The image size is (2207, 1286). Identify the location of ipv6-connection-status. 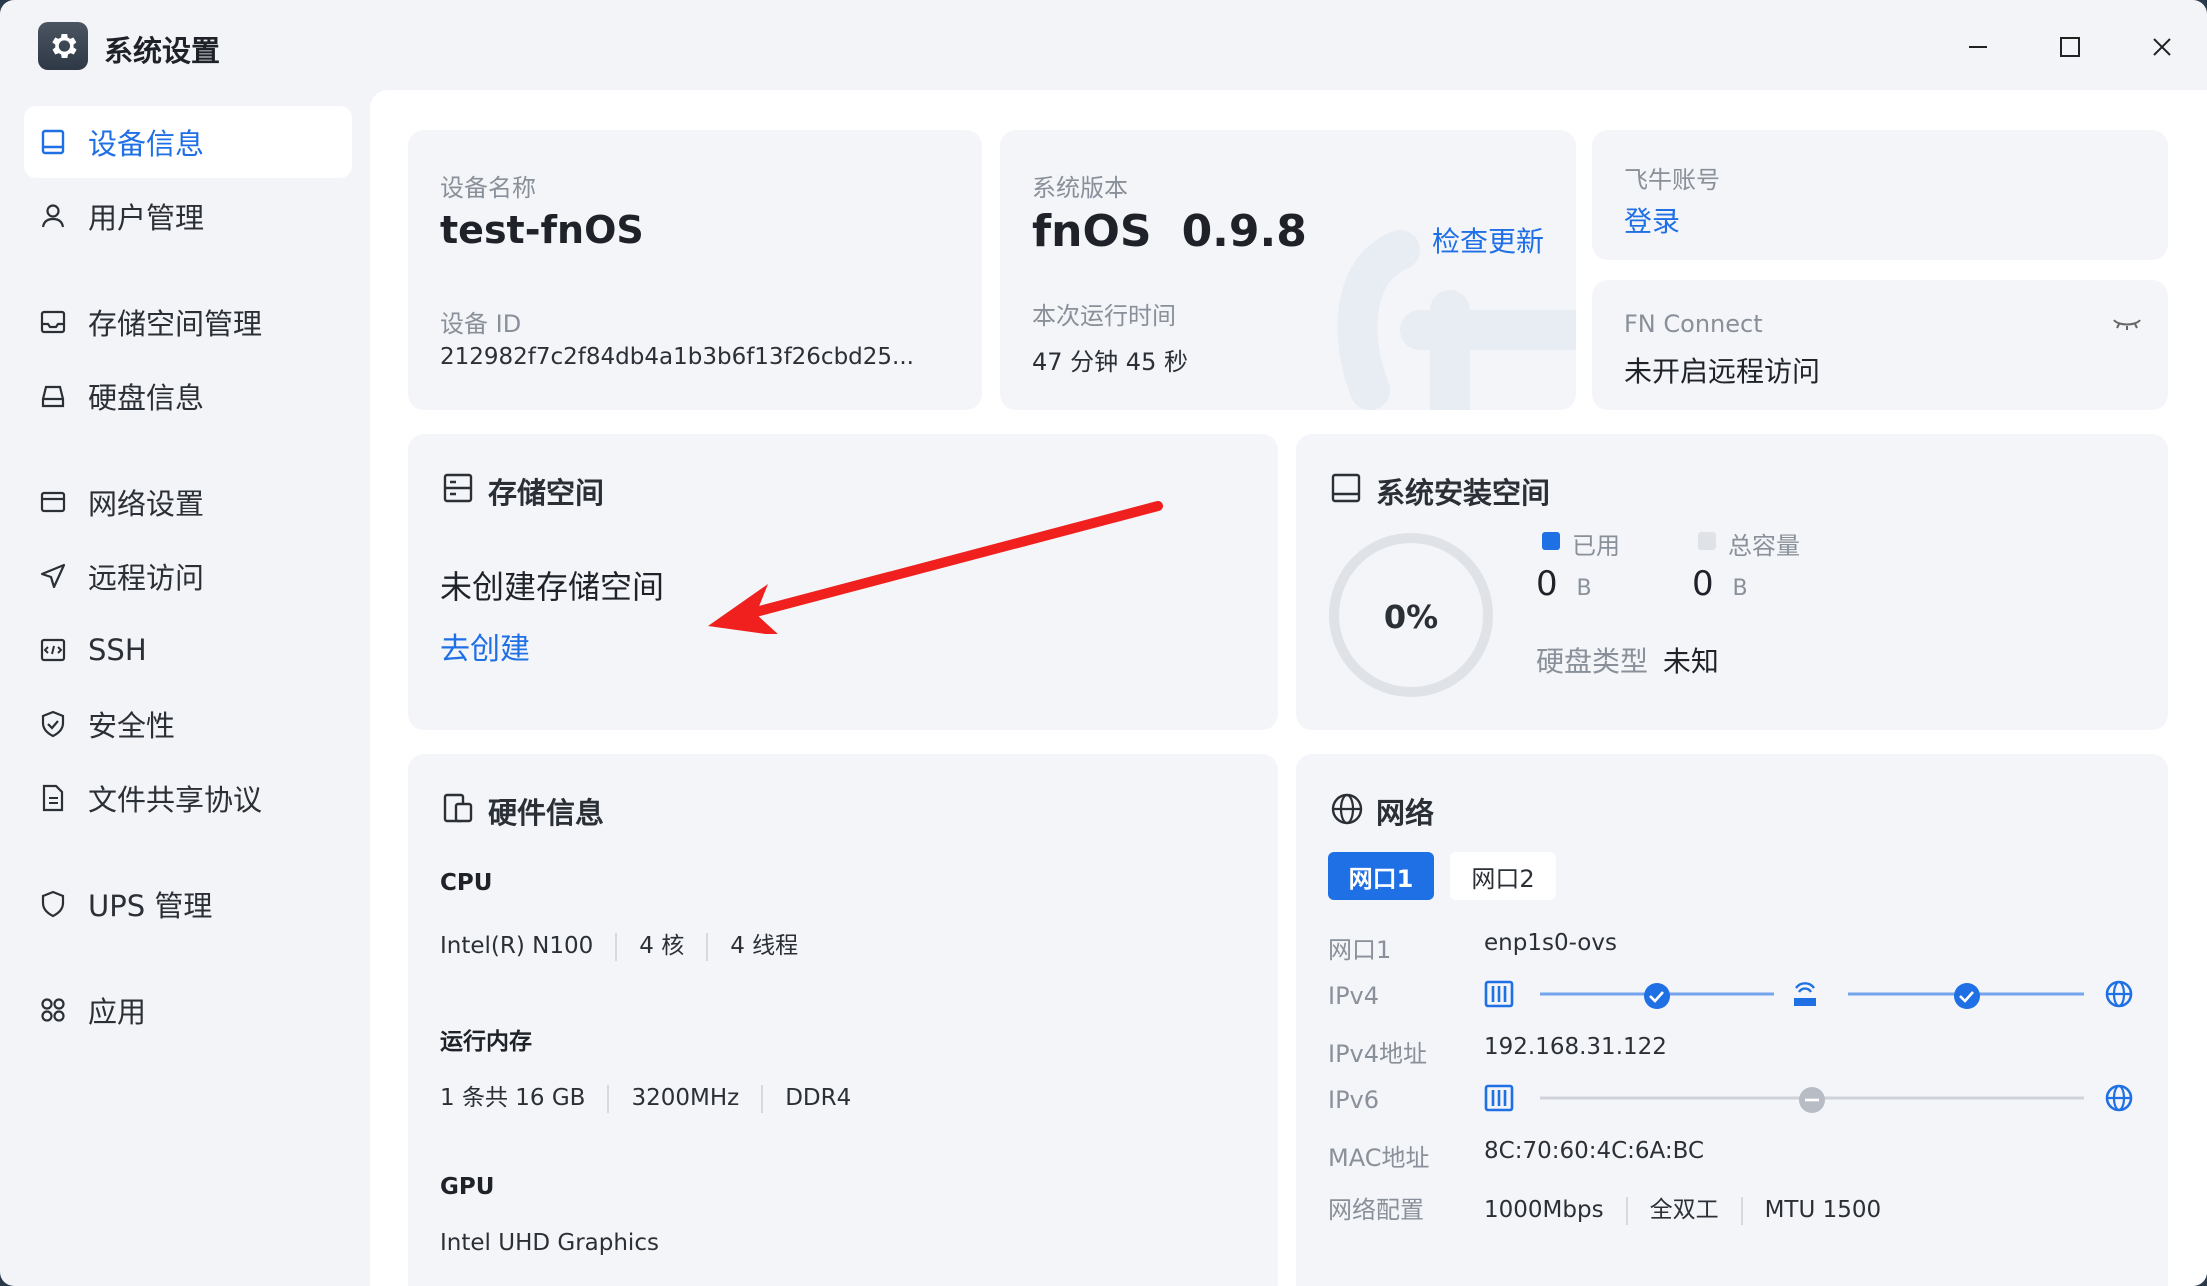
(1808, 1098).